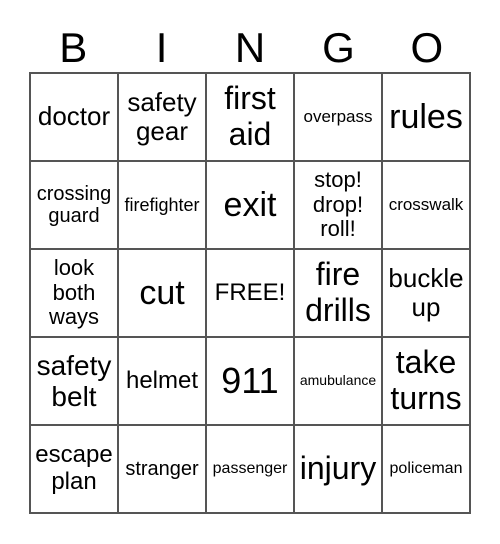 The height and width of the screenshot is (544, 500). What do you see at coordinates (162, 205) in the screenshot?
I see `bingo-cell: firefighter` at bounding box center [162, 205].